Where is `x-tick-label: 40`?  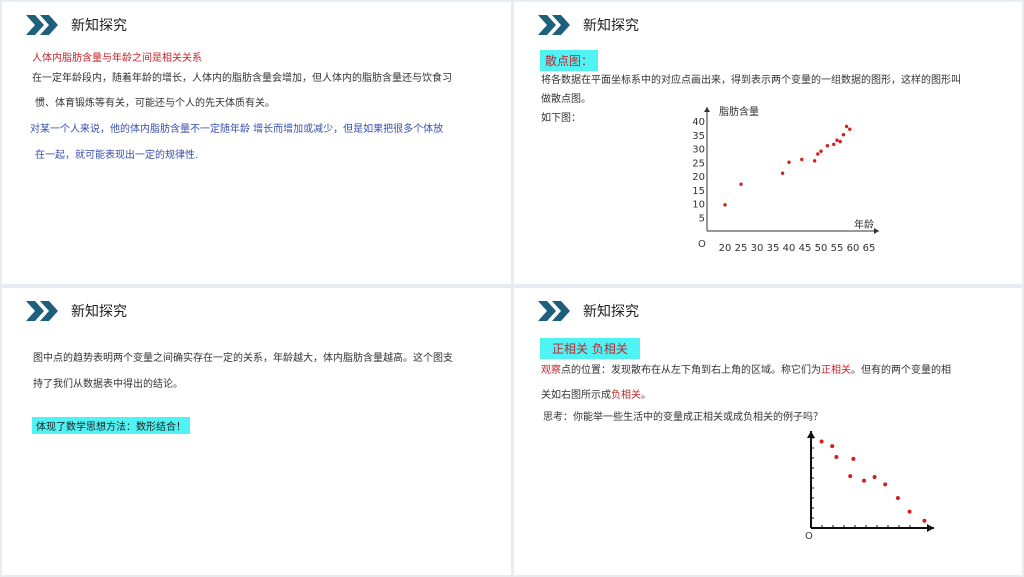
x-tick-label: 40 is located at coordinates (789, 248).